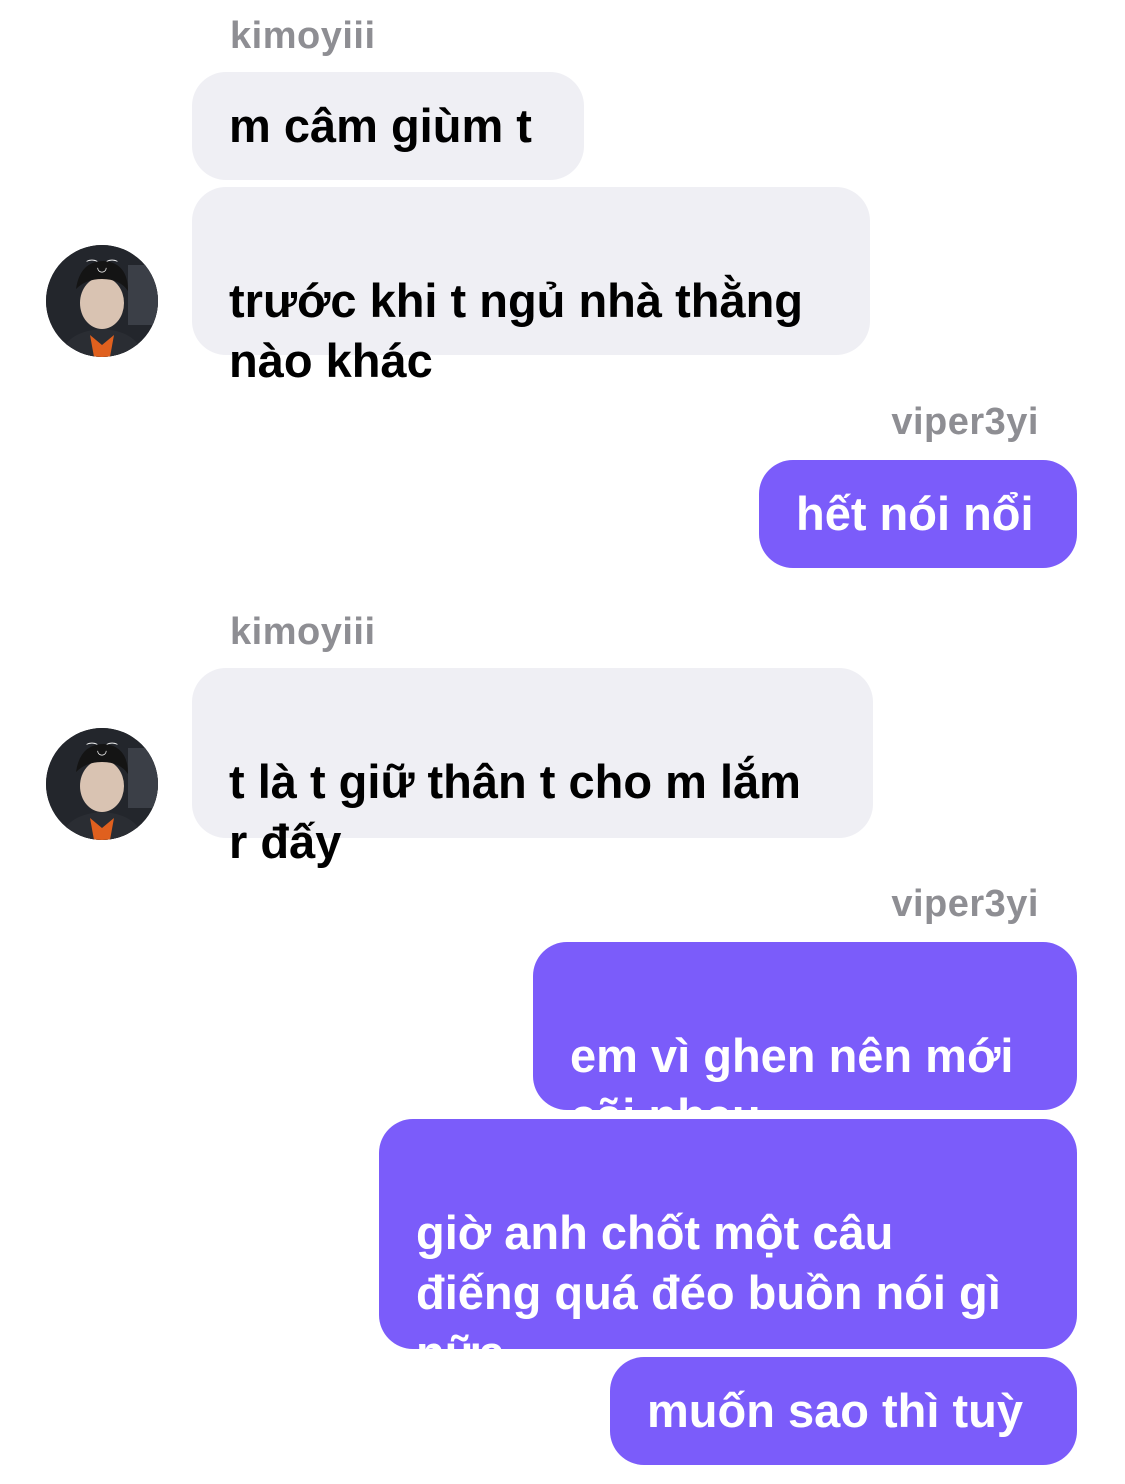 This screenshot has height=1484, width=1125. I want to click on message-bubble: trước khi t ngủ nhà thằng nào khác, so click(531, 287).